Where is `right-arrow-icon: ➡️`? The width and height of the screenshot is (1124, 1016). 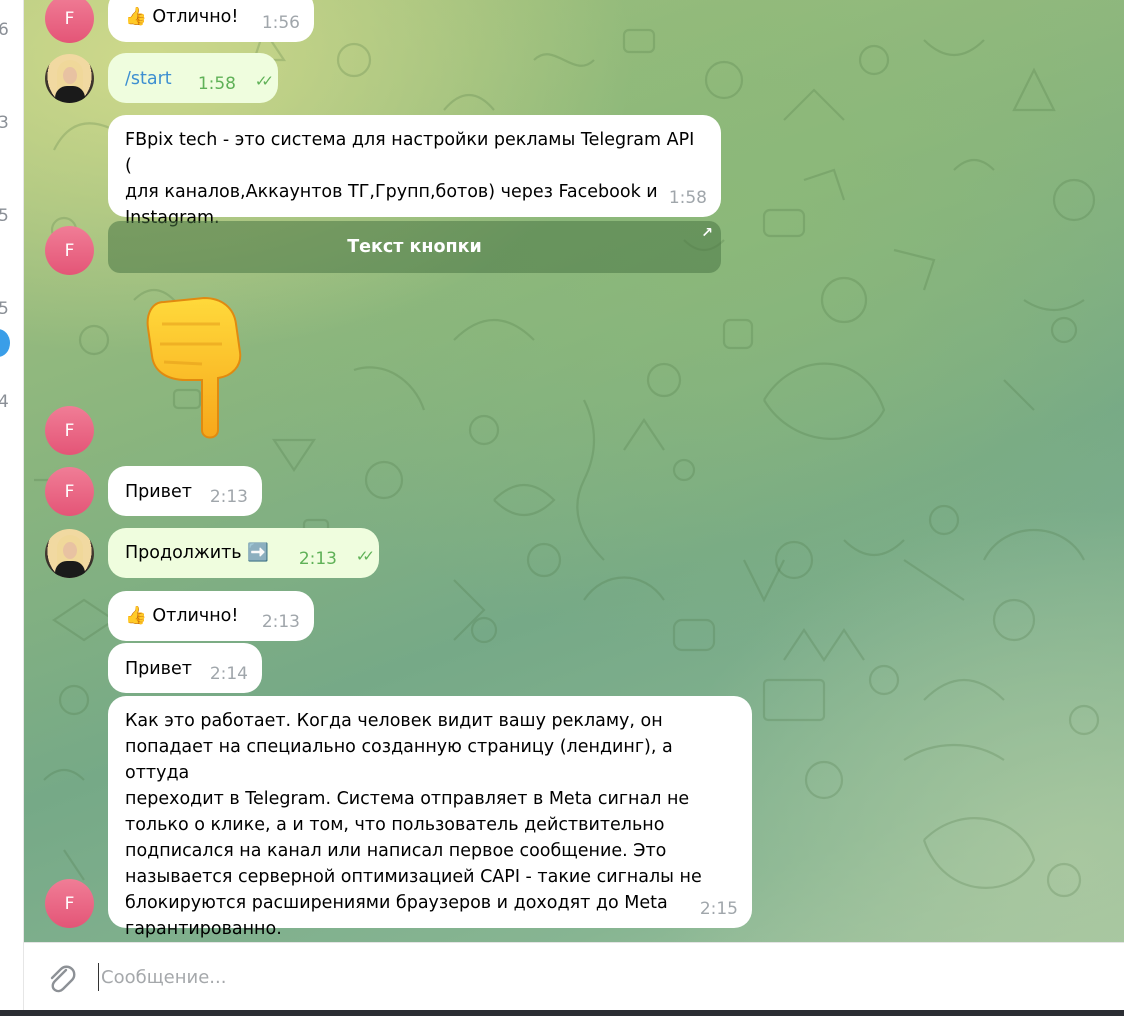
right-arrow-icon: ➡️ is located at coordinates (258, 553).